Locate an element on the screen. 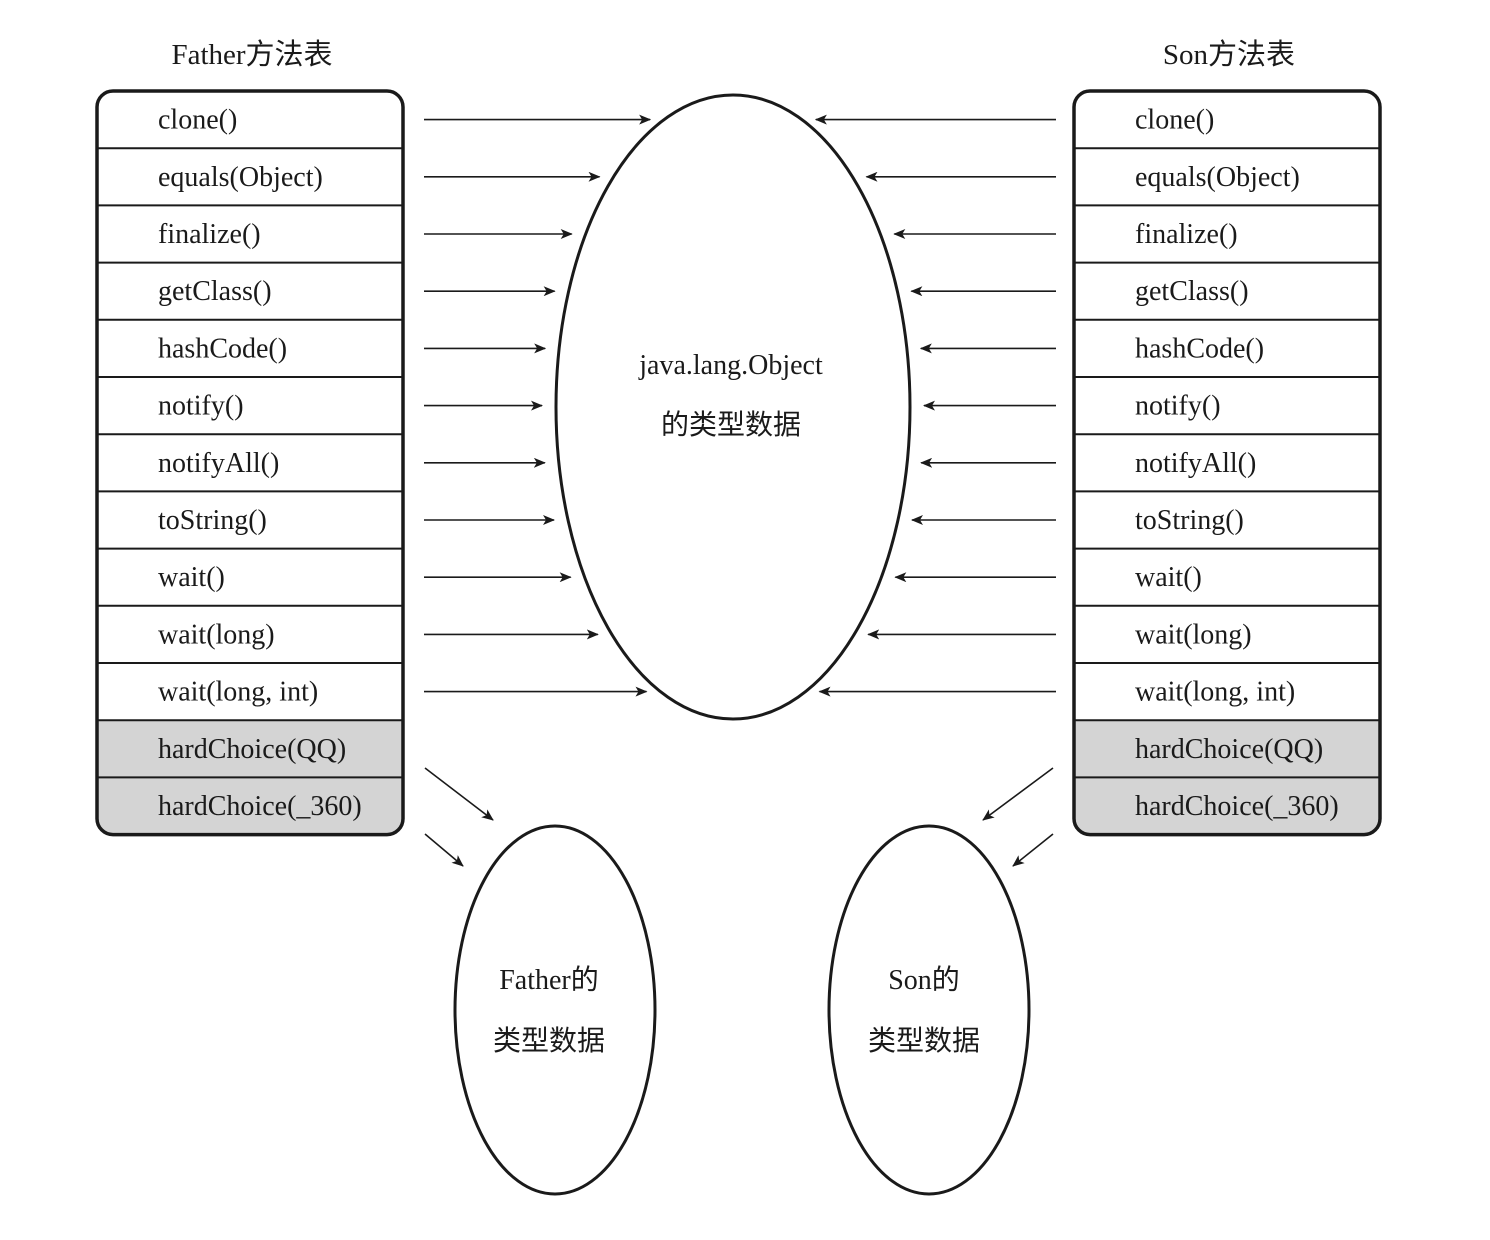 The width and height of the screenshot is (1490, 1240). son-table-row-label: wait(long) is located at coordinates (1193, 634).